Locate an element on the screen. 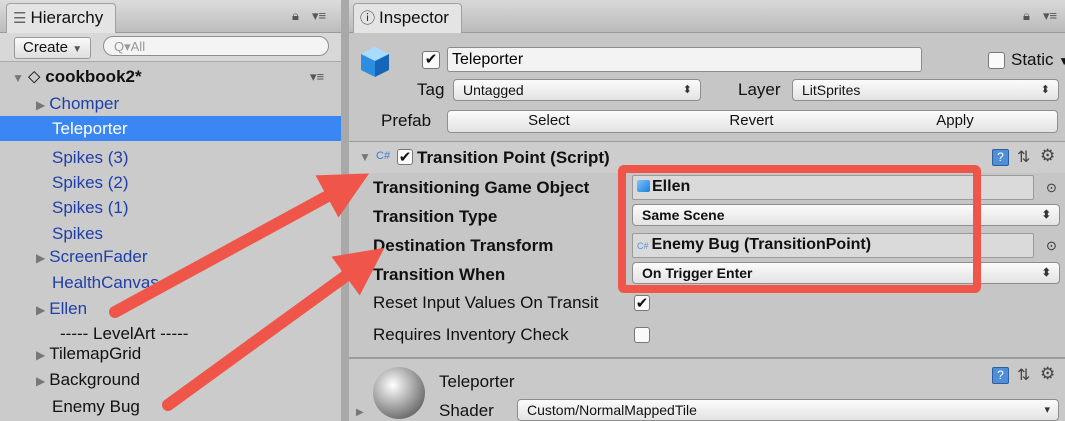 Image resolution: width=1065 pixels, height=421 pixels. hierarchy-item: ▶ TilemapGrid is located at coordinates (170, 353).